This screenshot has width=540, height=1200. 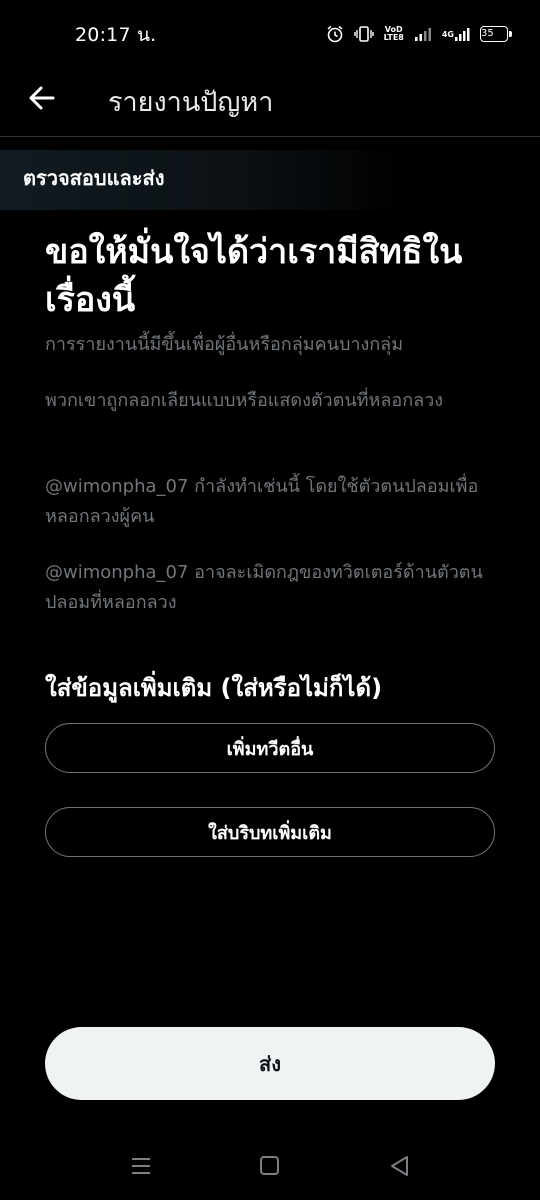 I want to click on alarm-icon, so click(x=335, y=34).